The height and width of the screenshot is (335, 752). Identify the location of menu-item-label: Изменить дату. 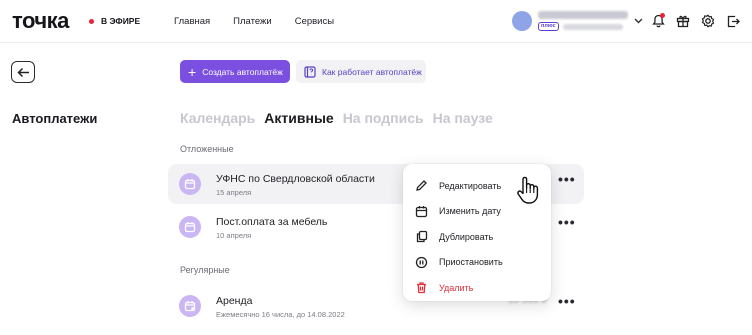
(470, 211).